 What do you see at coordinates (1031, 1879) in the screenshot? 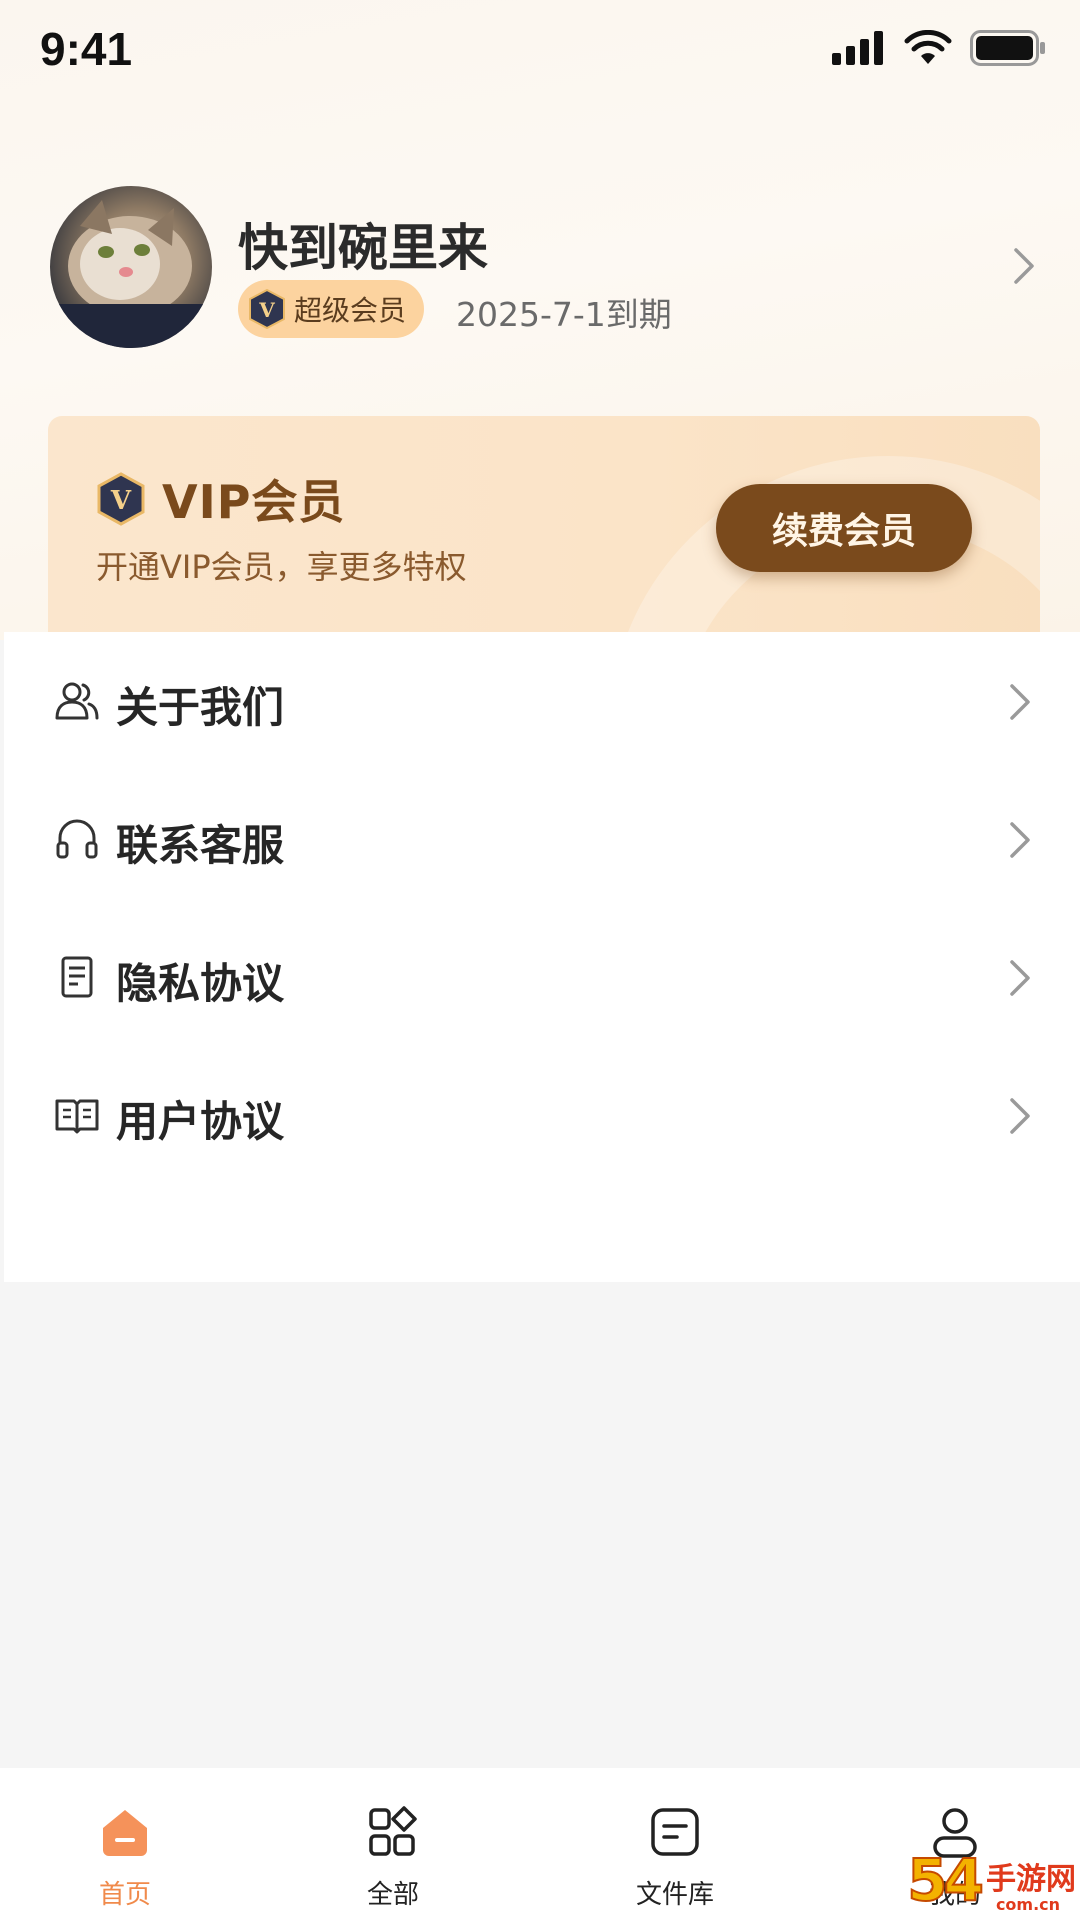
I see `watermark-site: 手游网` at bounding box center [1031, 1879].